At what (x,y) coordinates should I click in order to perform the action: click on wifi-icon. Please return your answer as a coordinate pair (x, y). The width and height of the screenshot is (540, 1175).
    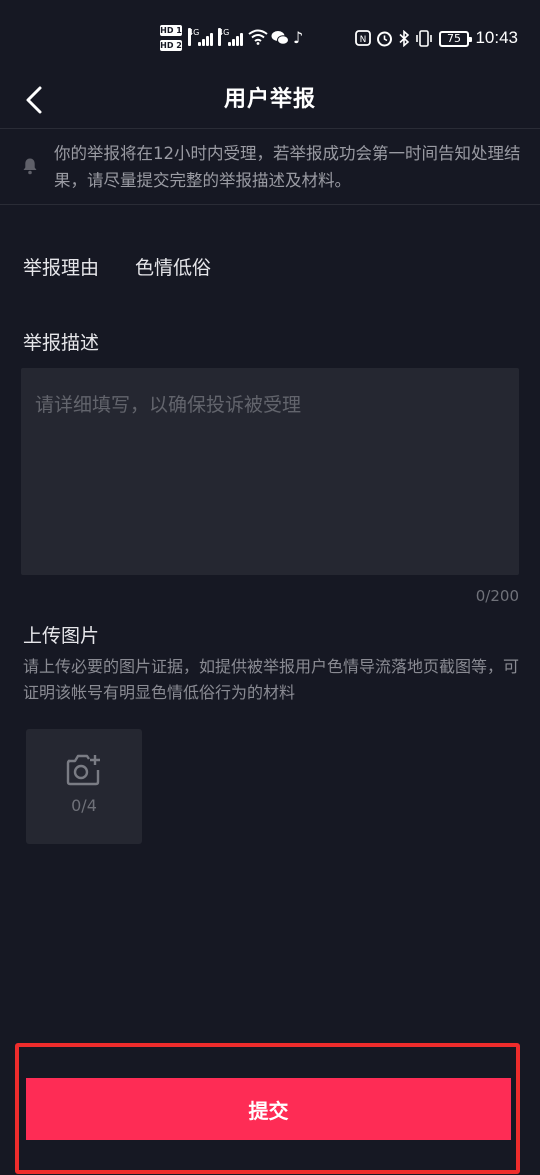
    Looking at the image, I should click on (258, 37).